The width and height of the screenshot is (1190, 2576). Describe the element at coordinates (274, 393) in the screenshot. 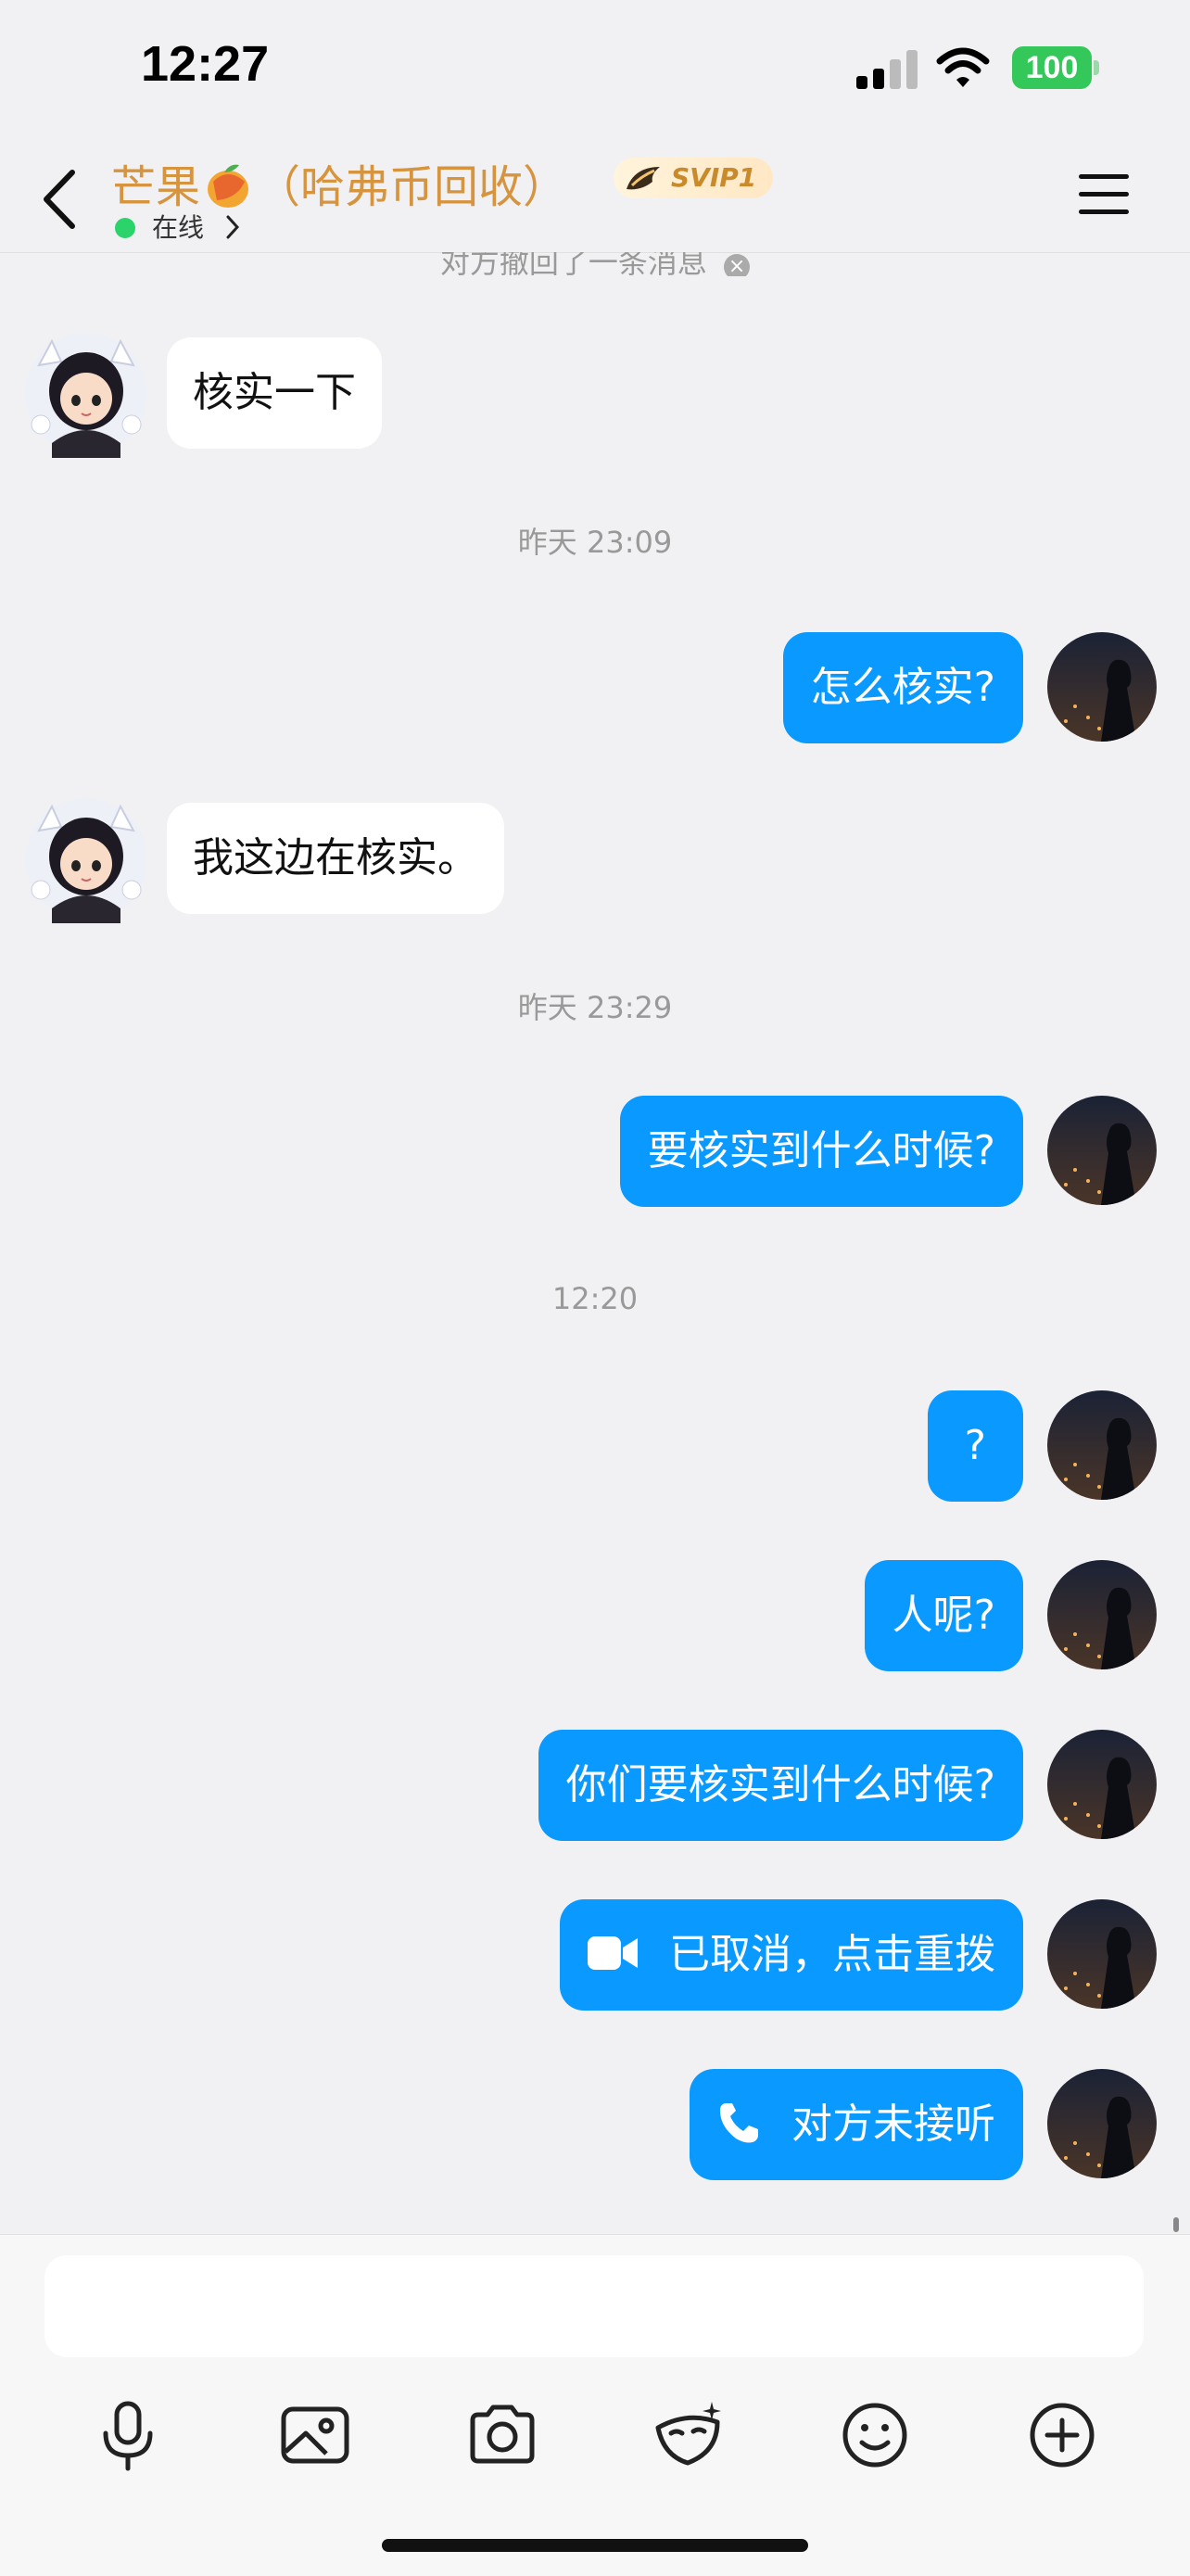

I see `message-bubble-incoming: 核实一下` at that location.